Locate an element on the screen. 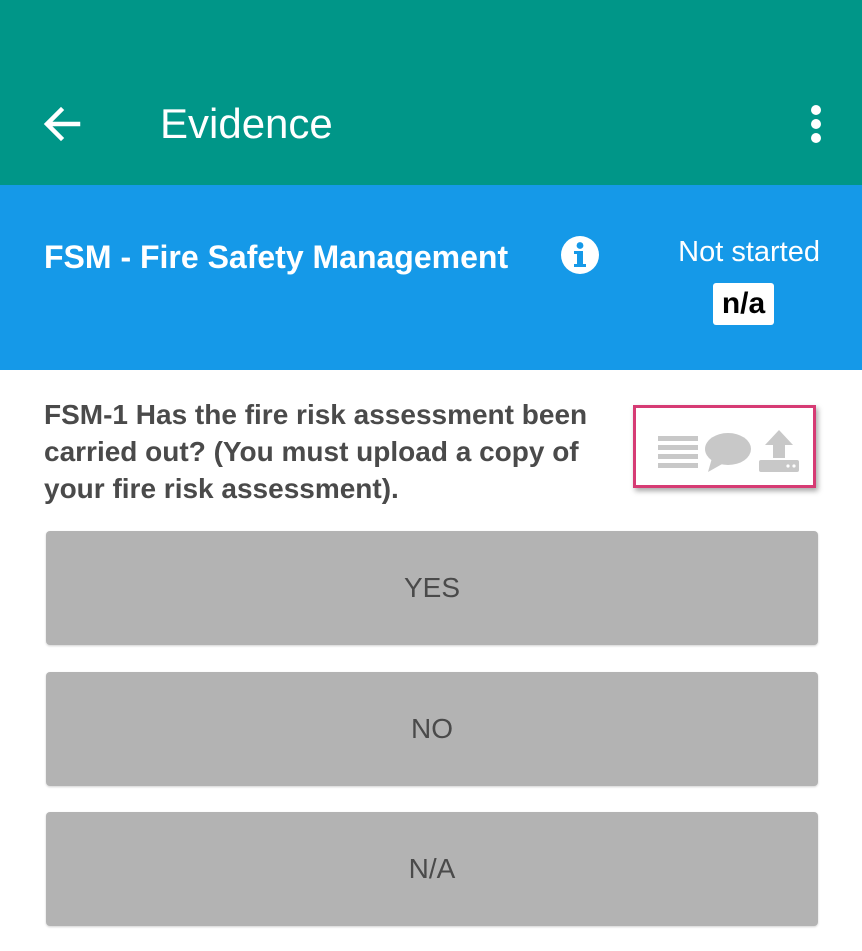 Image resolution: width=862 pixels, height=951 pixels. answer-yes-button: YES is located at coordinates (432, 588).